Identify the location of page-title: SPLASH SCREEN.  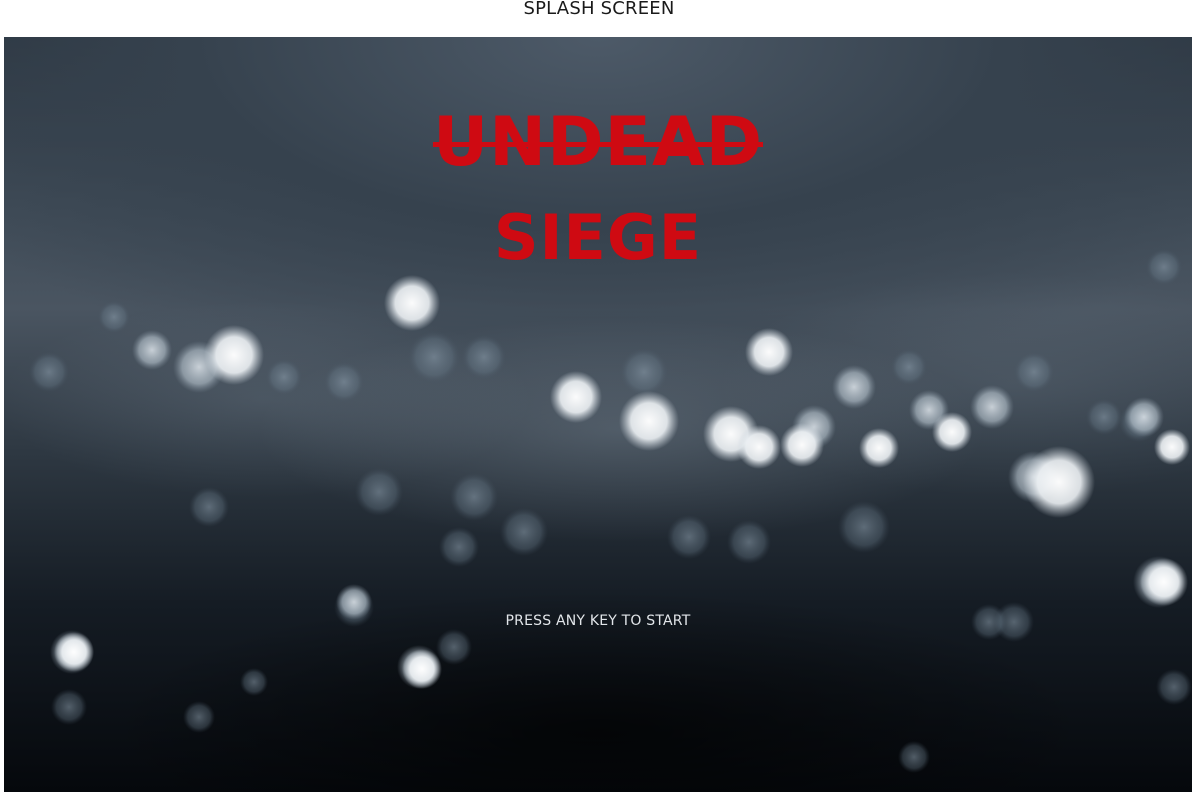
(599, 9).